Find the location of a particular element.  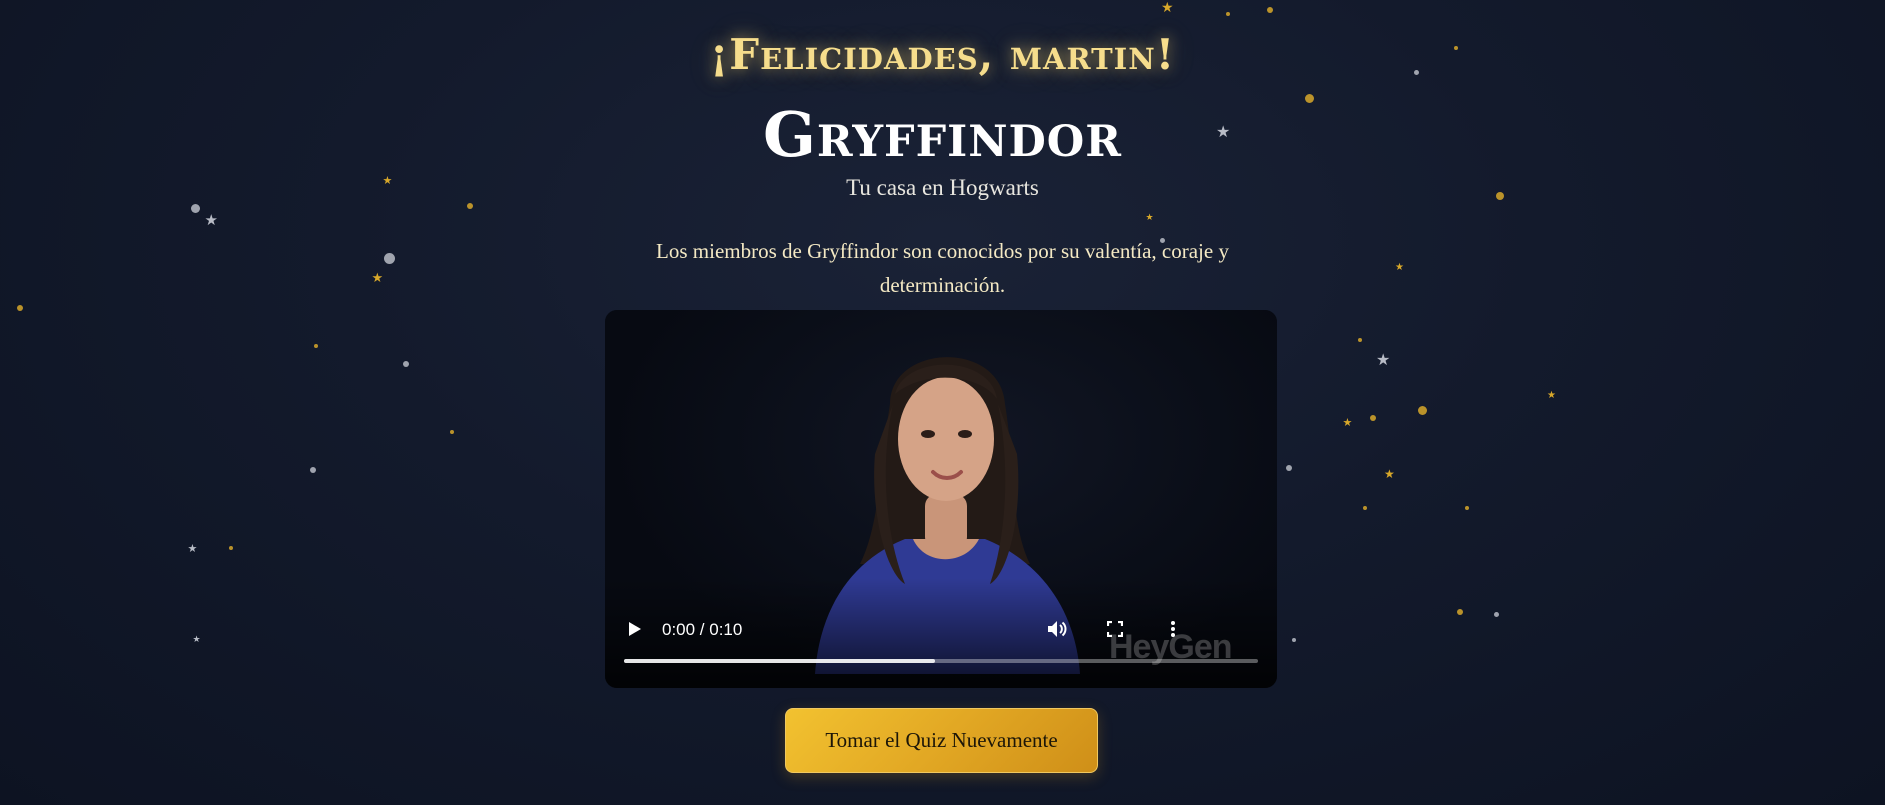

more-options-button is located at coordinates (1173, 629).